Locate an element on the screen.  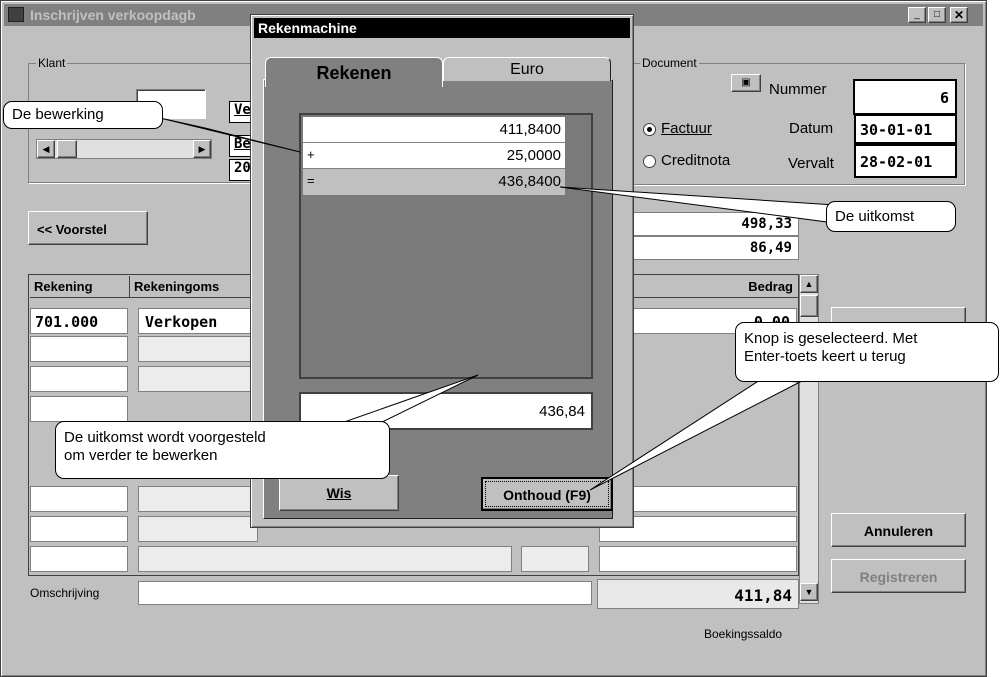
uitkomst-leader is located at coordinates (697, 205).